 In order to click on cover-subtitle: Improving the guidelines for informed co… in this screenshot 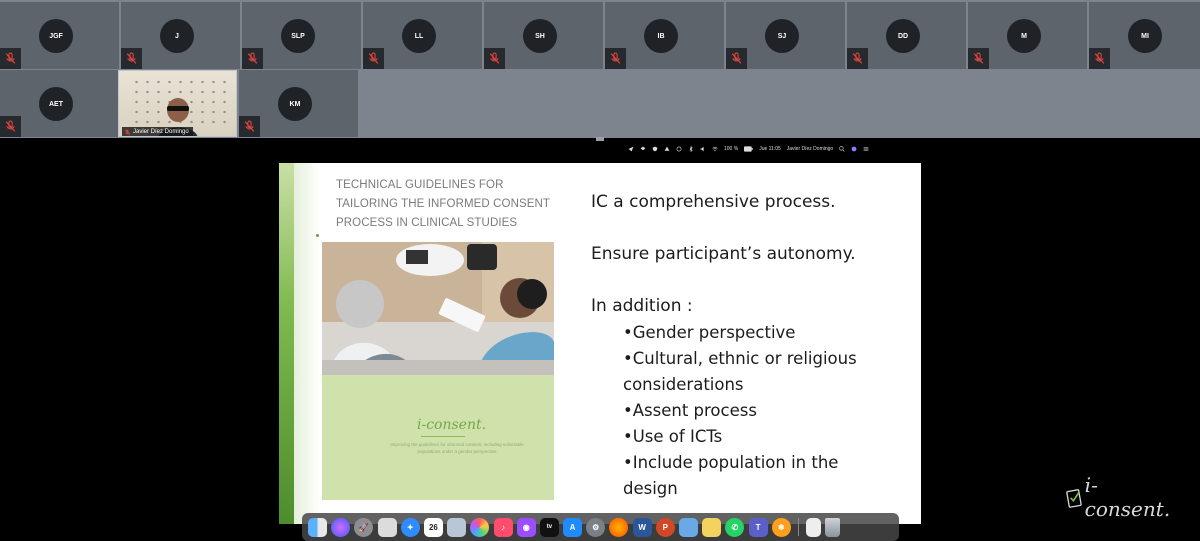, I will do `click(457, 448)`.